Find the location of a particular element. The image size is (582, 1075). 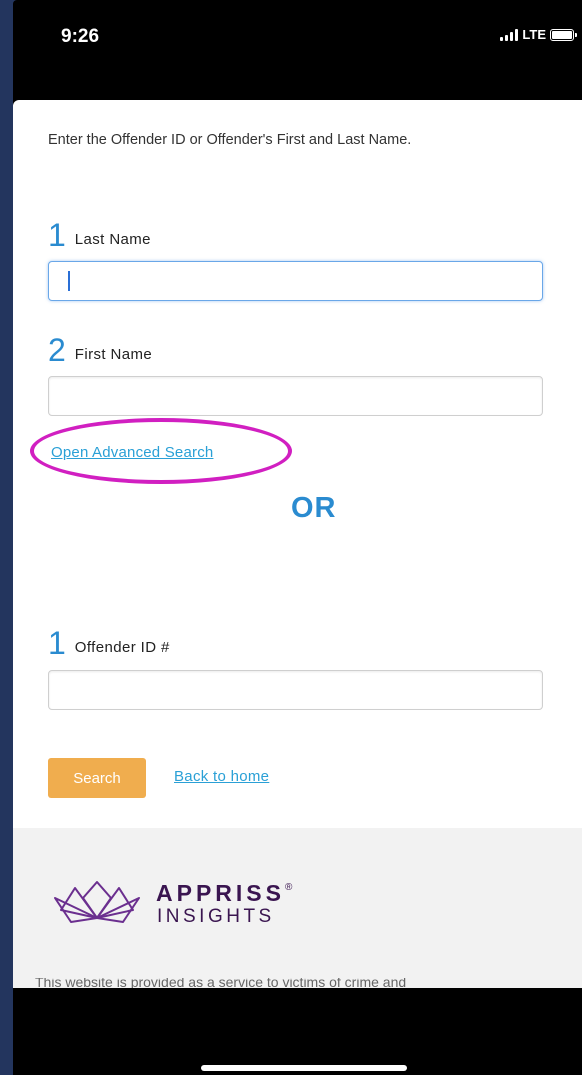

signal-icon is located at coordinates (509, 34).